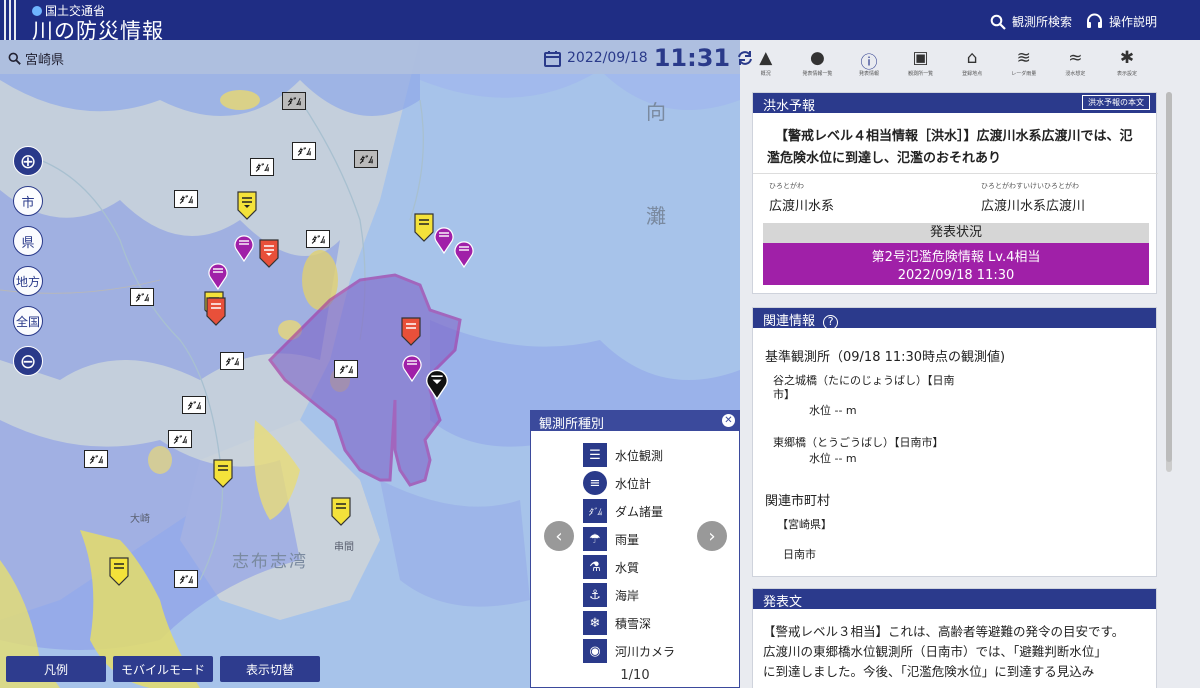 This screenshot has width=1200, height=688. Describe the element at coordinates (163, 669) in the screenshot. I see `mobile-mode-button: モバイルモード` at that location.